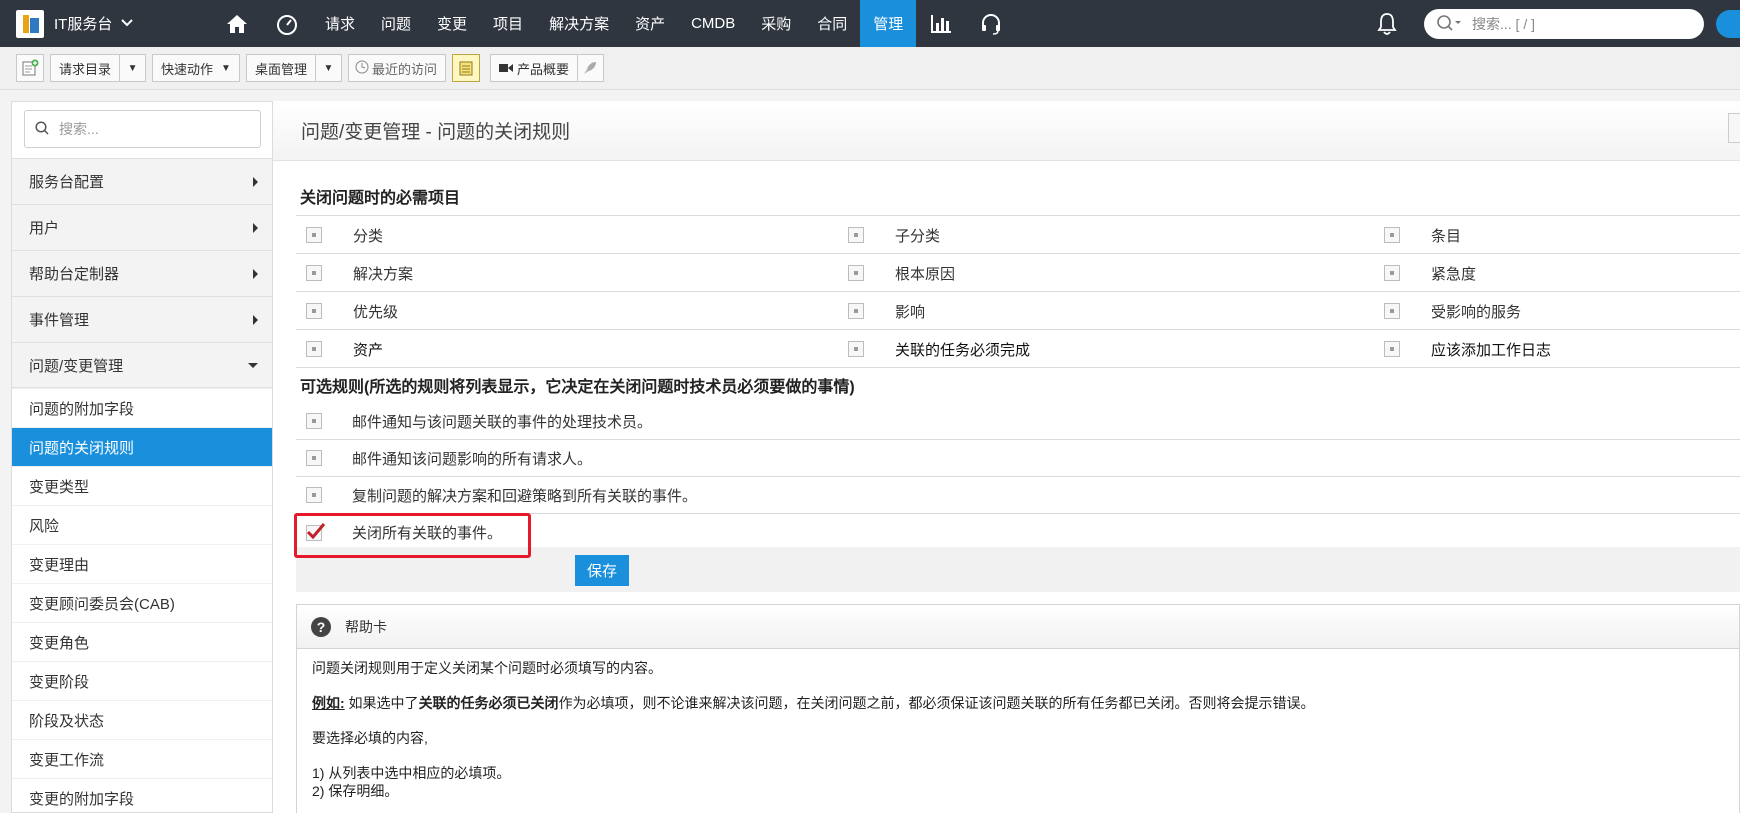  What do you see at coordinates (411, 773) in the screenshot?
I see `help-step: 1) 从列表中选中相应的必填项。` at bounding box center [411, 773].